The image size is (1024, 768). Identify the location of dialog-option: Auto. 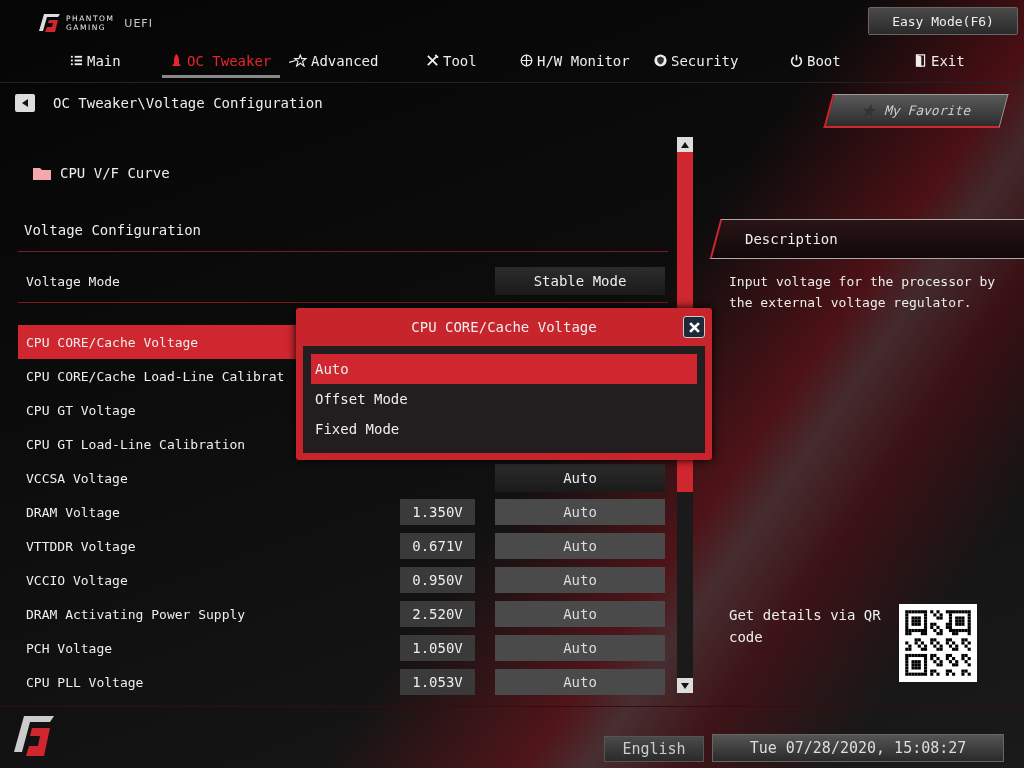
(504, 369).